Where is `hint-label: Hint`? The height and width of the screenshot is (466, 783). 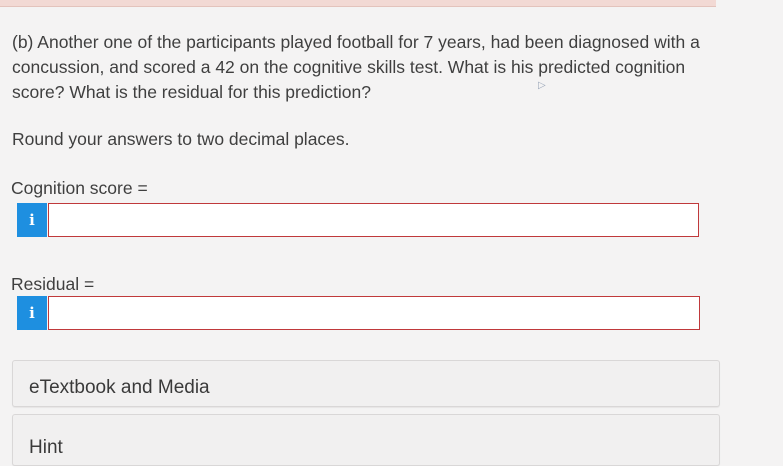 hint-label: Hint is located at coordinates (46, 447).